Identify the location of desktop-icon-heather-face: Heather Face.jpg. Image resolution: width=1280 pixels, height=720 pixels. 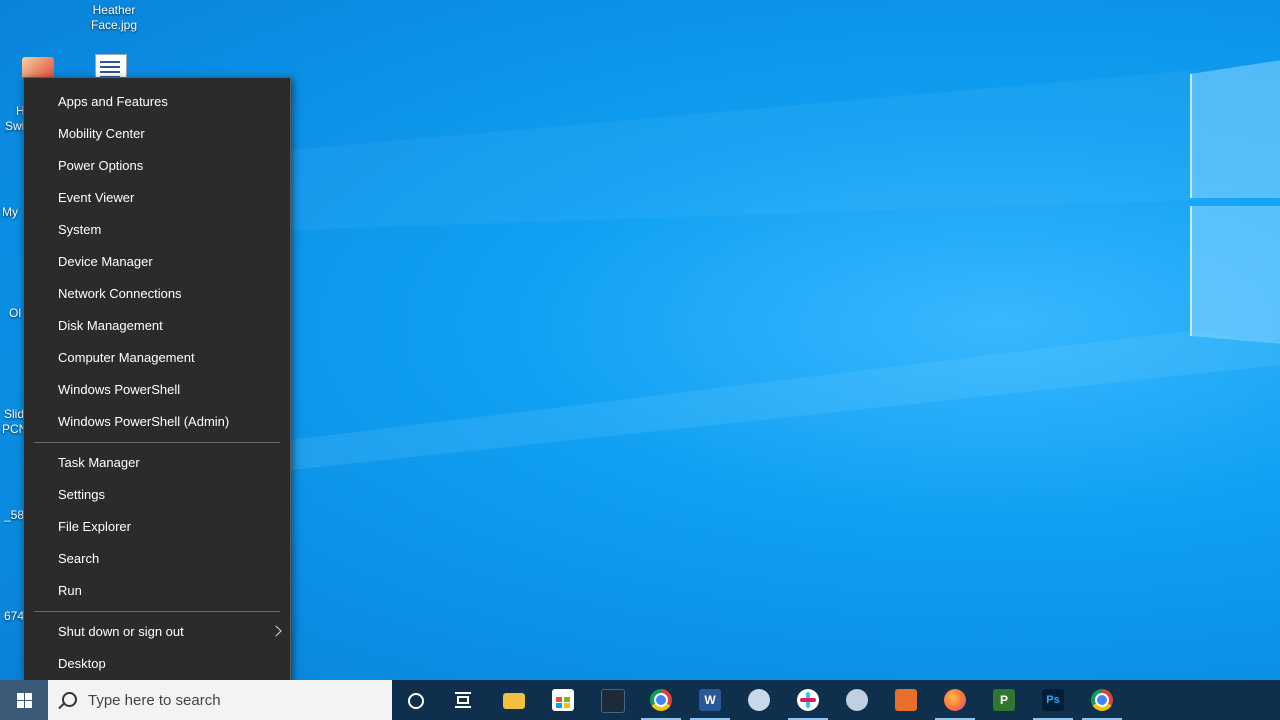
(114, 18).